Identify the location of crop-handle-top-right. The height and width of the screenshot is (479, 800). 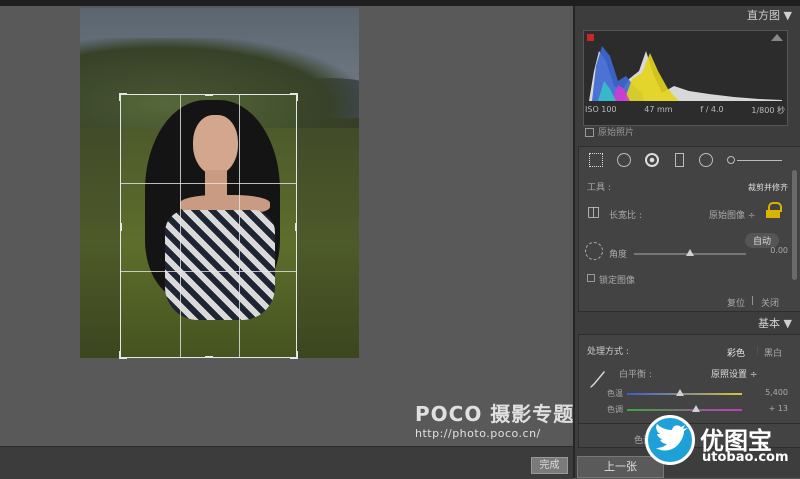
(294, 97).